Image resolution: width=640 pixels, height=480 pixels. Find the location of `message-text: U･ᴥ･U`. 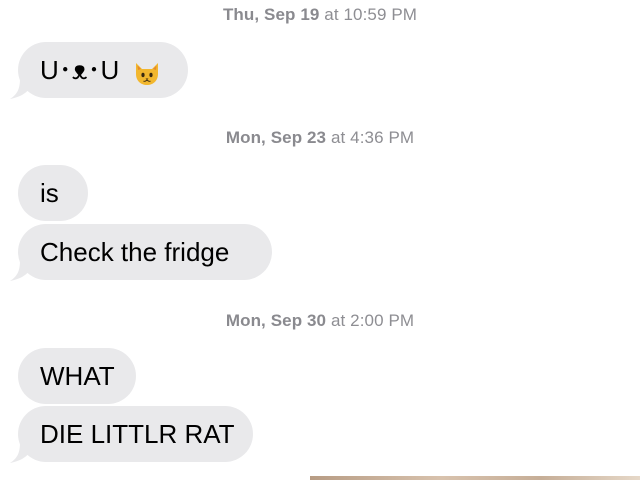

message-text: U･ᴥ･U is located at coordinates (80, 70).